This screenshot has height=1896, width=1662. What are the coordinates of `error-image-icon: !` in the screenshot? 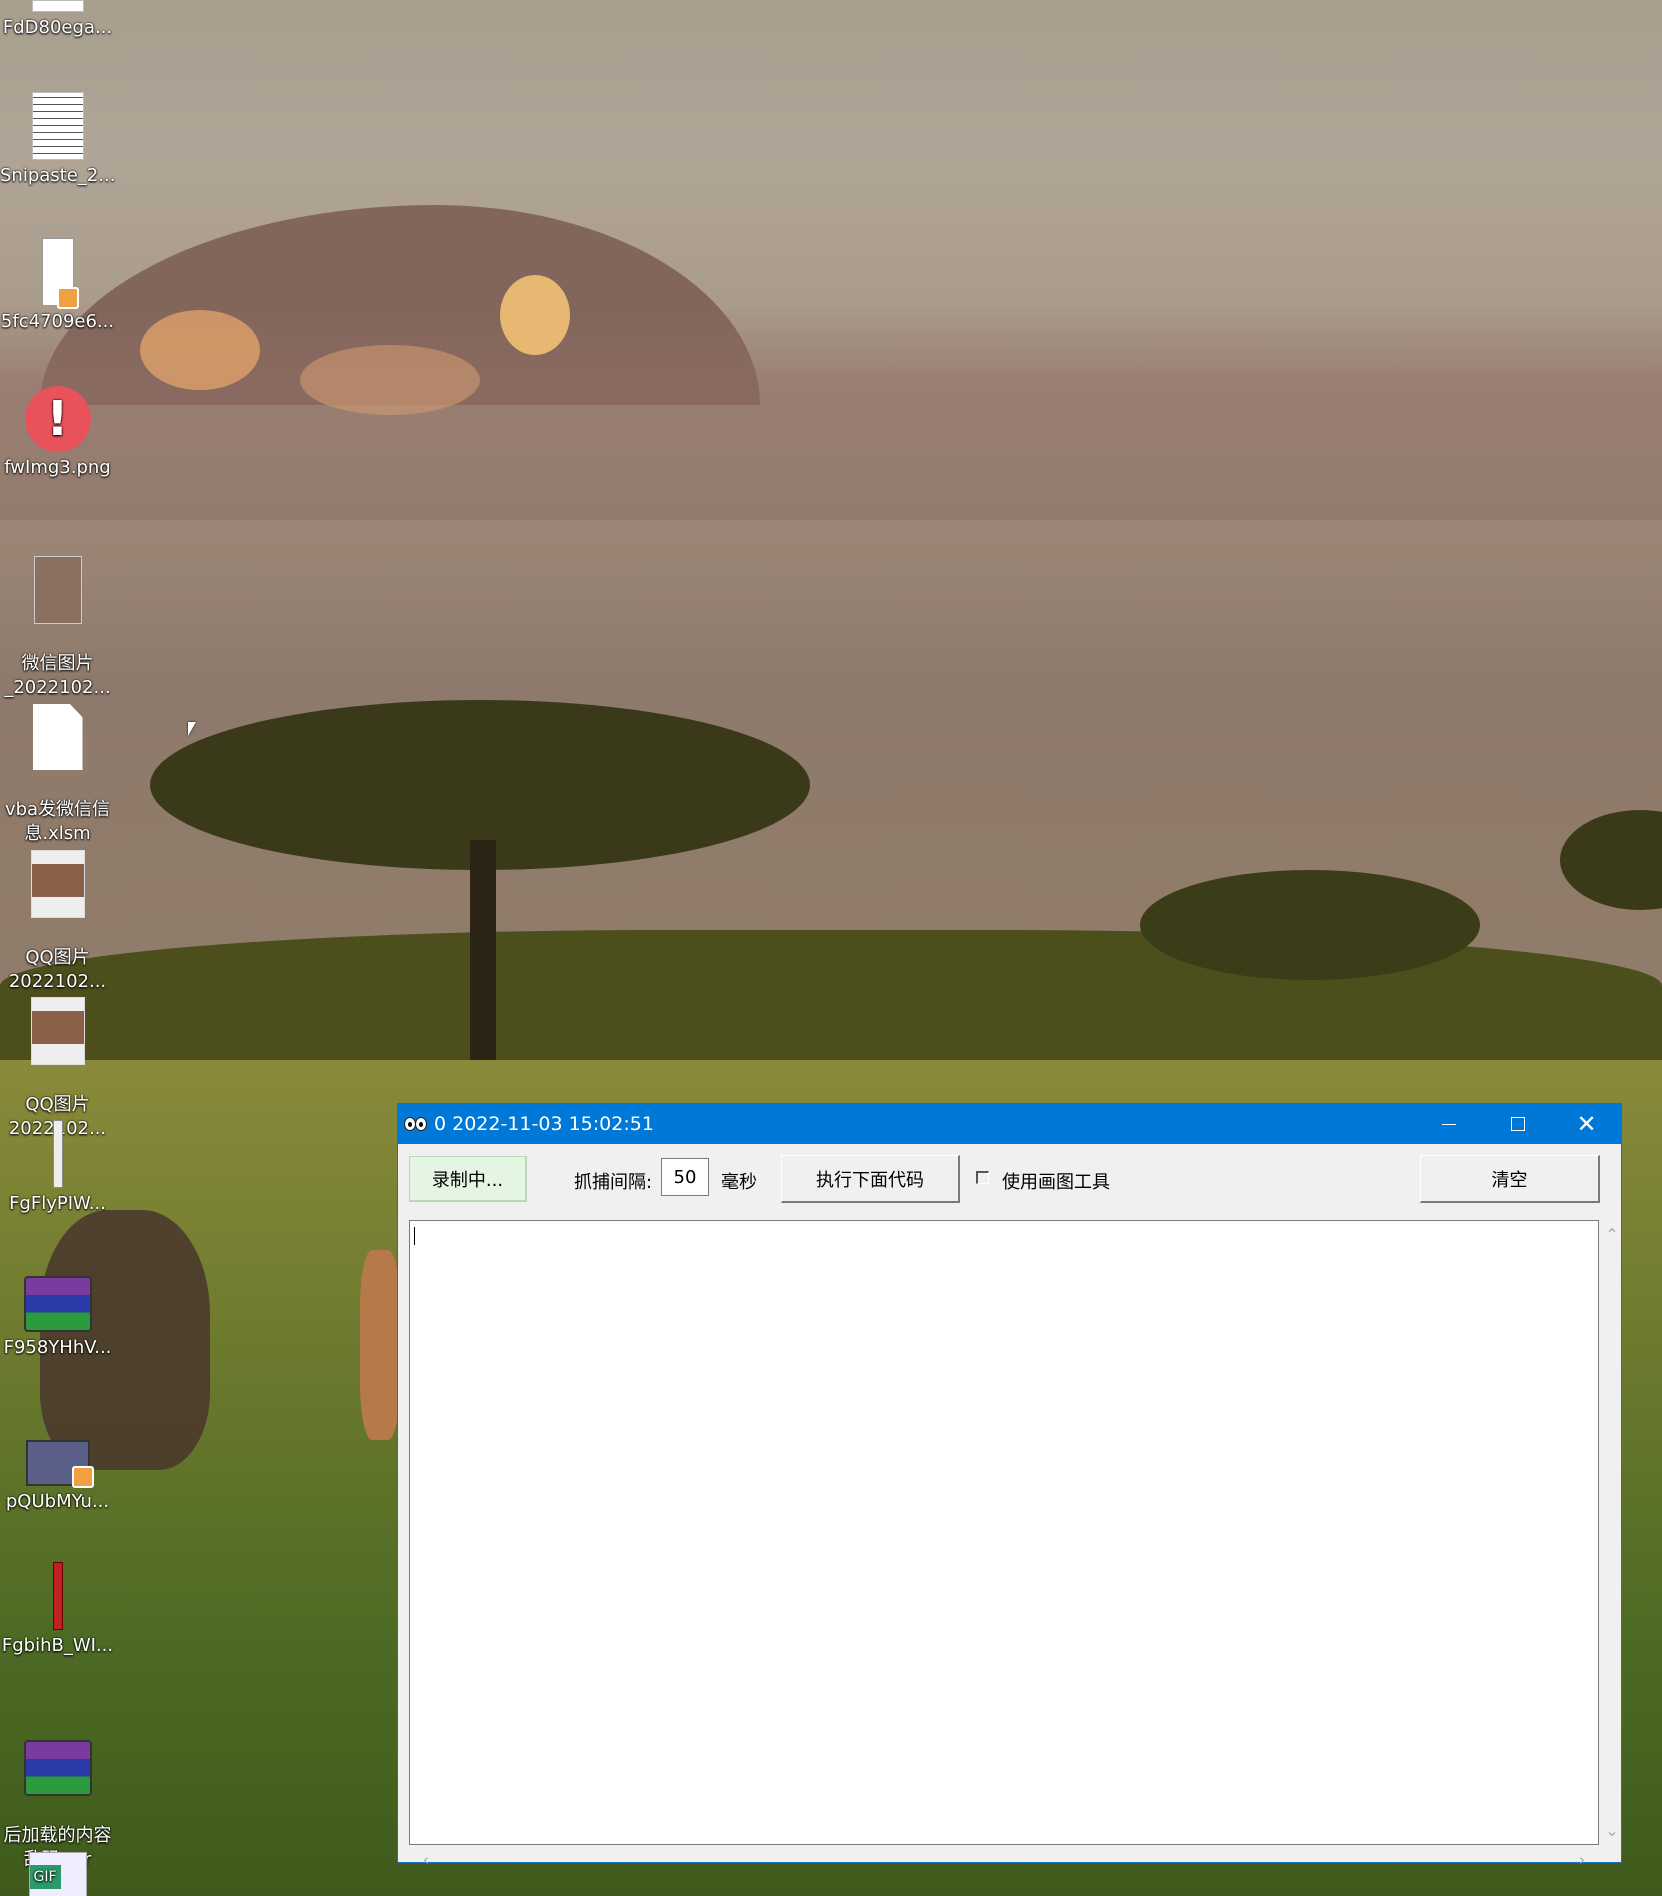 It's located at (57, 419).